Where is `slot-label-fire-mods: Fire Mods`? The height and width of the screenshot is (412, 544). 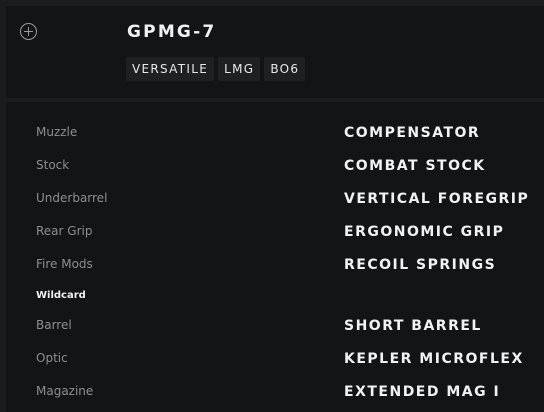 slot-label-fire-mods: Fire Mods is located at coordinates (64, 264).